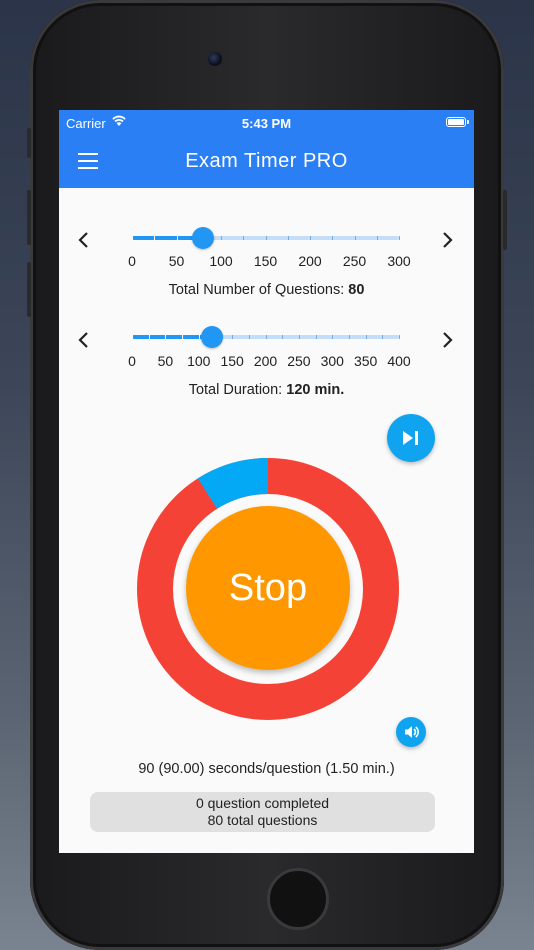 This screenshot has width=534, height=950. Describe the element at coordinates (310, 261) in the screenshot. I see `slider-tick-label: 200` at that location.